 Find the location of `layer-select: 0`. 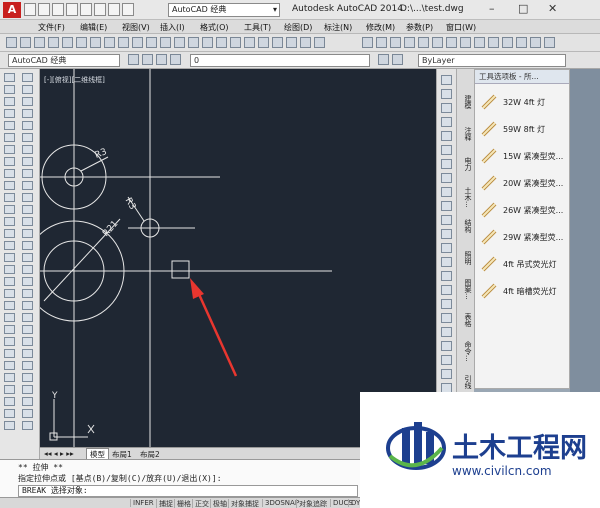

layer-select: 0 is located at coordinates (280, 60).